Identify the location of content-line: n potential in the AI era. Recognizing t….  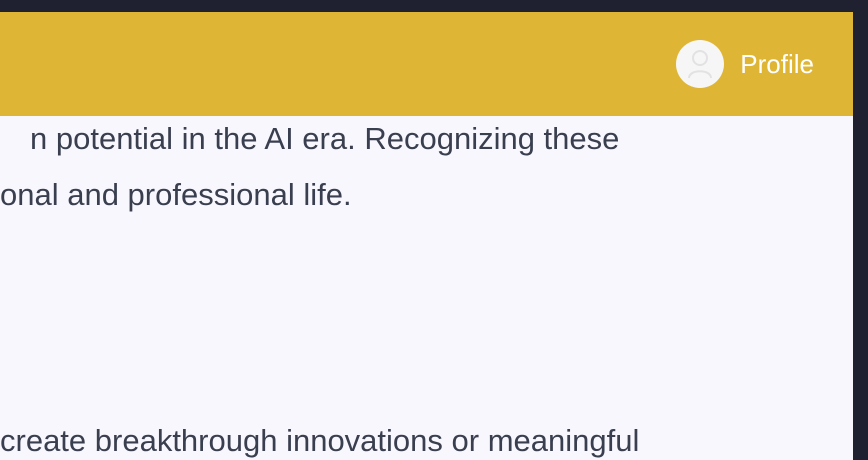
(325, 138).